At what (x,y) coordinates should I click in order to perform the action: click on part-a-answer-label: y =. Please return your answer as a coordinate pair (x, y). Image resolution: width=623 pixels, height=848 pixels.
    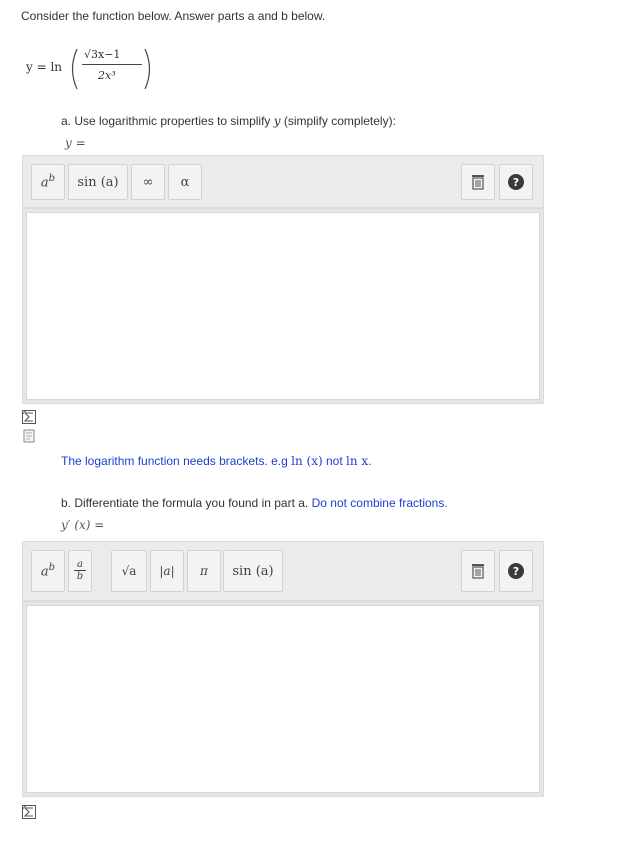
    Looking at the image, I should click on (75, 143).